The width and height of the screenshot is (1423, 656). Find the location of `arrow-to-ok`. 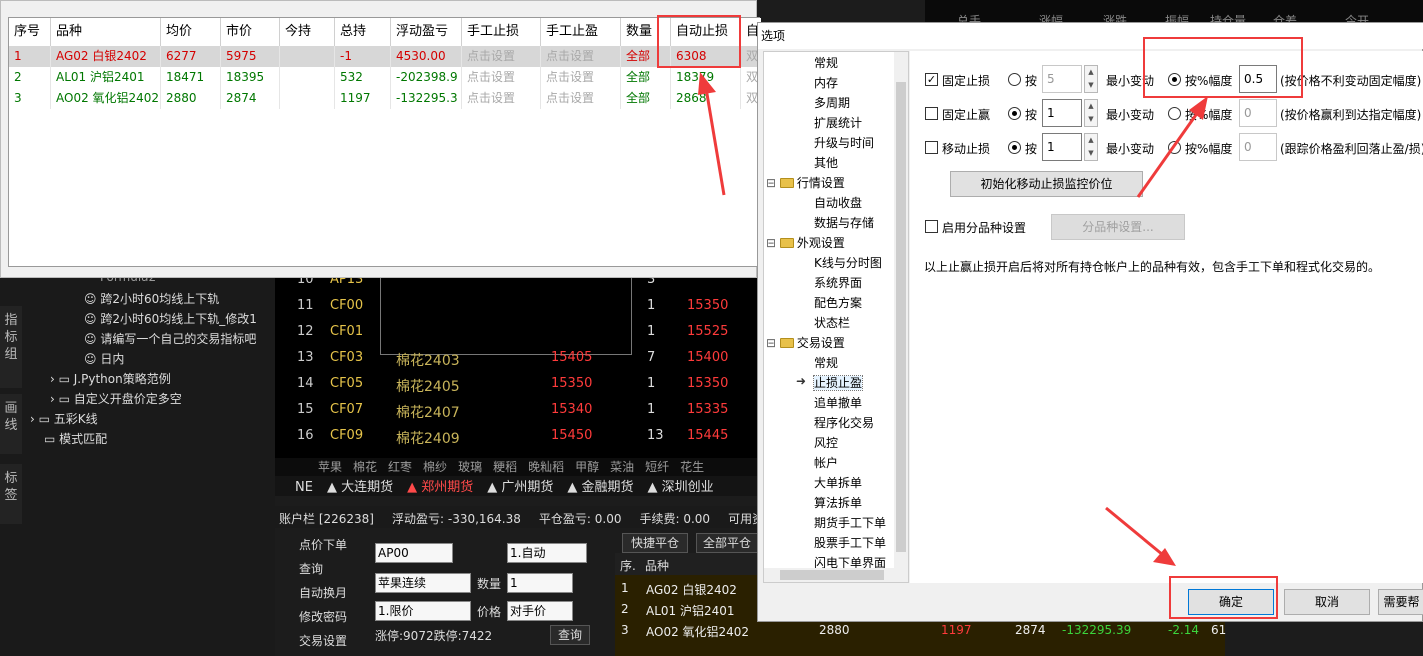

arrow-to-ok is located at coordinates (1134, 531).